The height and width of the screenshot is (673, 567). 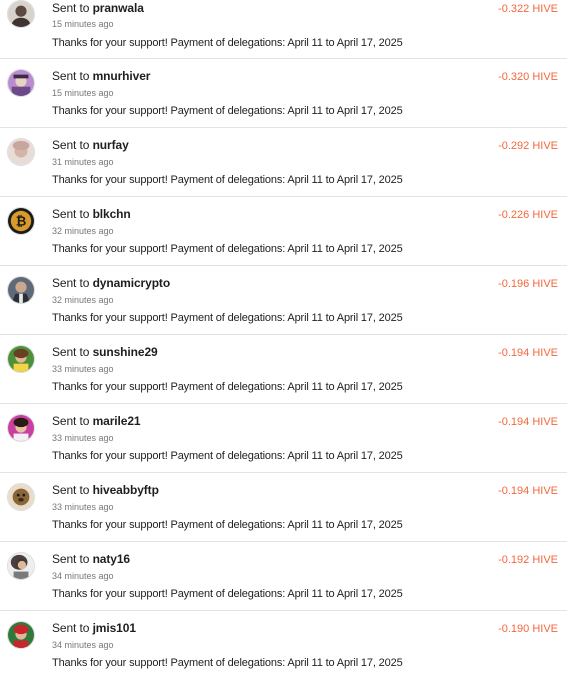 I want to click on recipient-line: Sent to dynamicrypto, so click(x=111, y=283).